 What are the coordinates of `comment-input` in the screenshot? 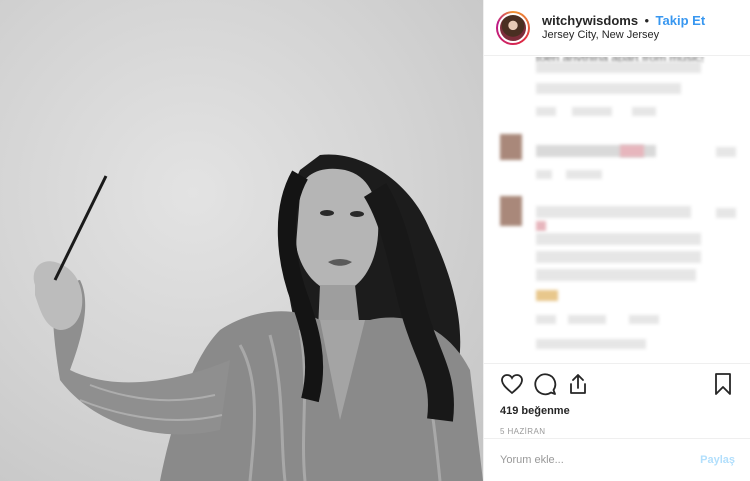 It's located at (600, 460).